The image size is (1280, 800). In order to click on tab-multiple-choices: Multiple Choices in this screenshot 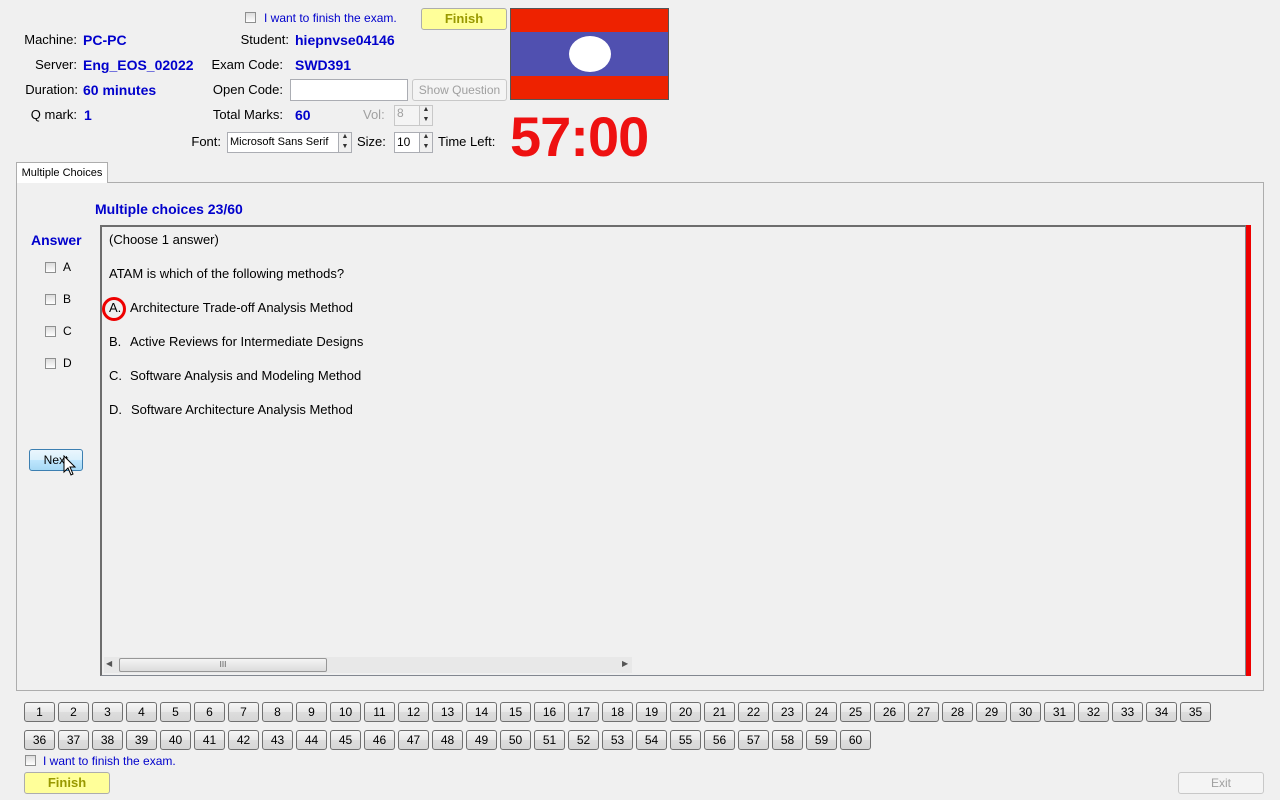, I will do `click(62, 172)`.